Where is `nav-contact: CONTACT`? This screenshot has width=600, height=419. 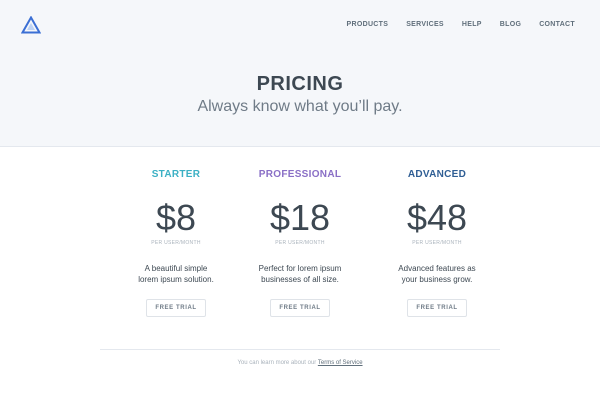
nav-contact: CONTACT is located at coordinates (557, 24).